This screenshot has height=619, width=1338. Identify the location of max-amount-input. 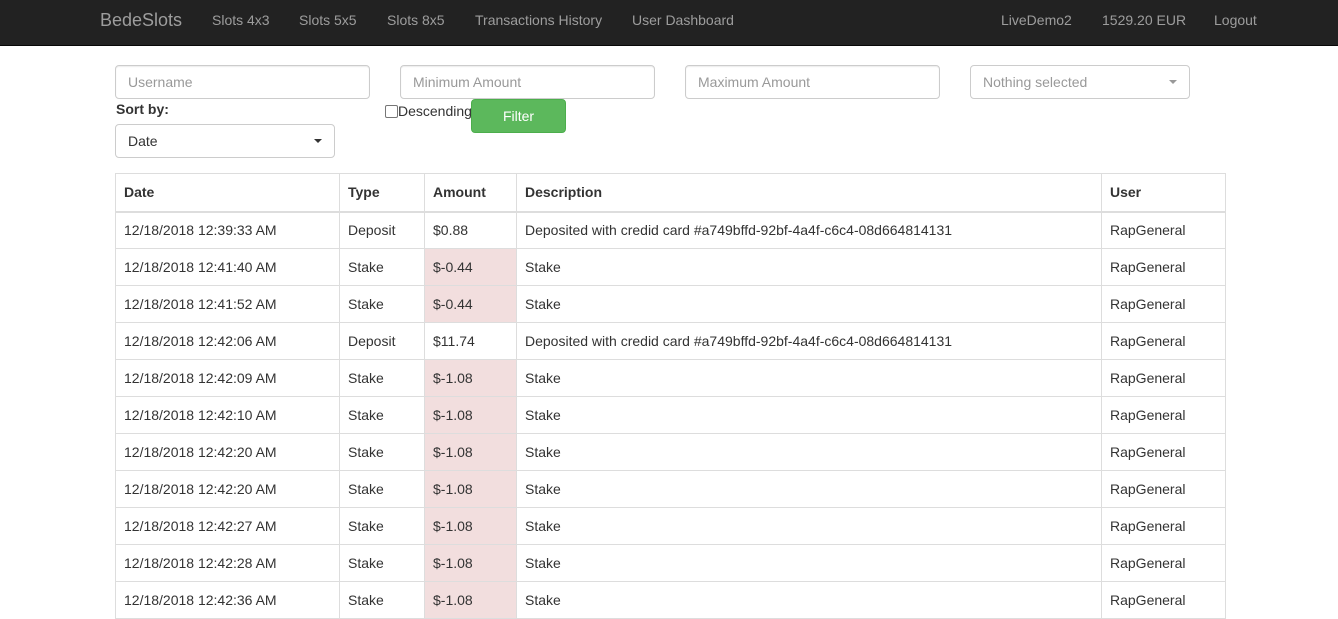
(812, 82).